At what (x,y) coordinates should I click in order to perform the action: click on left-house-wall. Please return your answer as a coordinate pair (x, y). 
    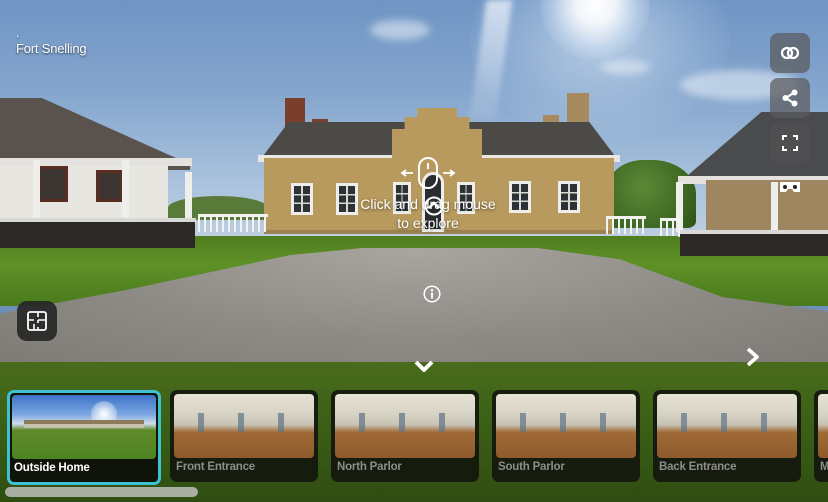
    Looking at the image, I should click on (84, 195).